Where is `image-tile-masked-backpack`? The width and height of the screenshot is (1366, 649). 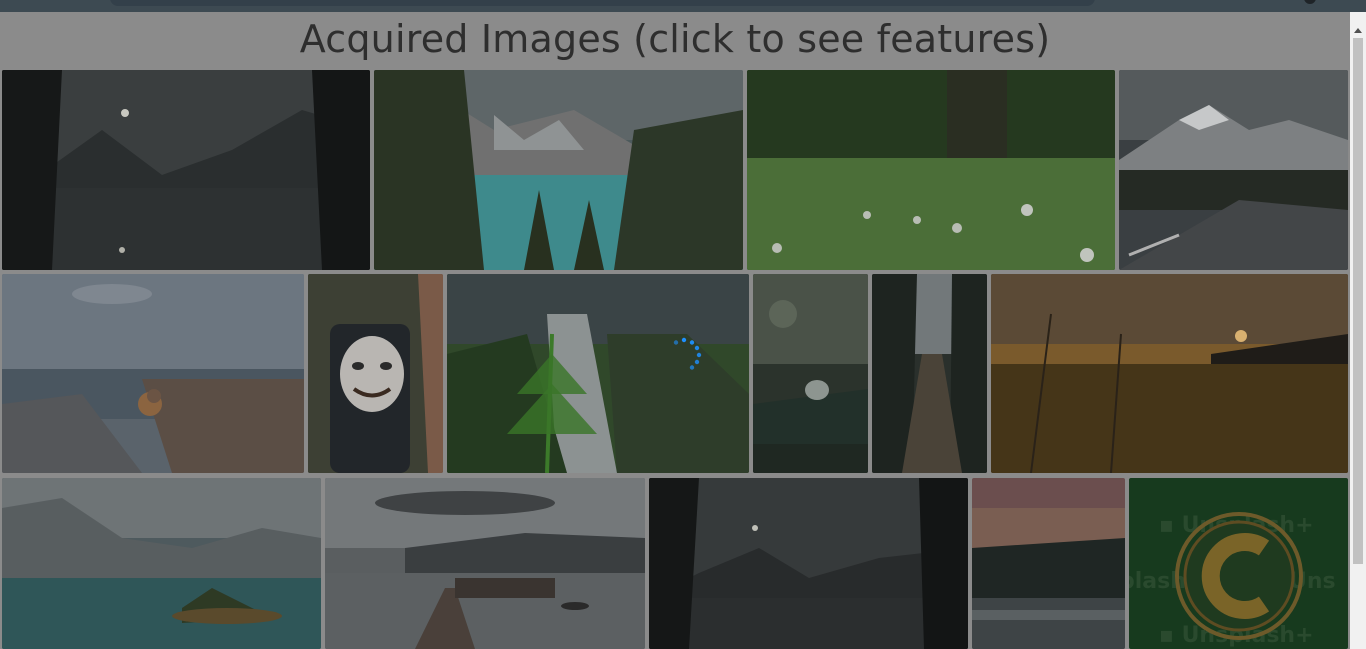
image-tile-masked-backpack is located at coordinates (375, 373).